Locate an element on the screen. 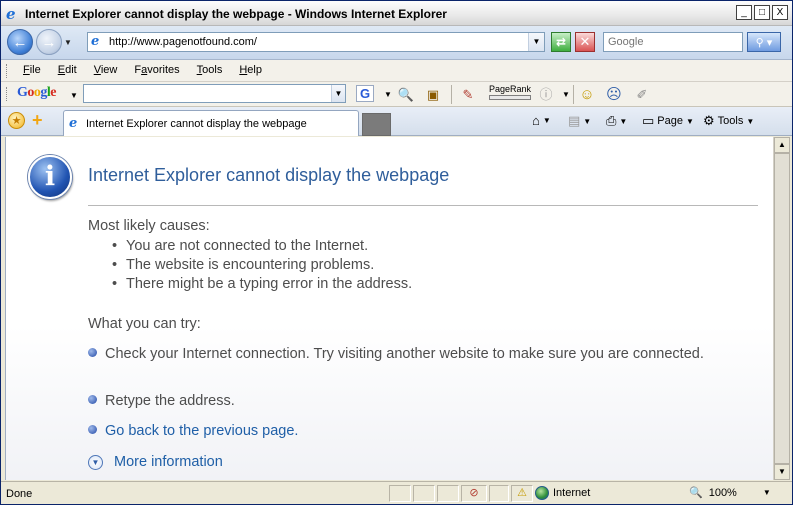 The width and height of the screenshot is (793, 505). refresh-button: ⇄ is located at coordinates (561, 42).